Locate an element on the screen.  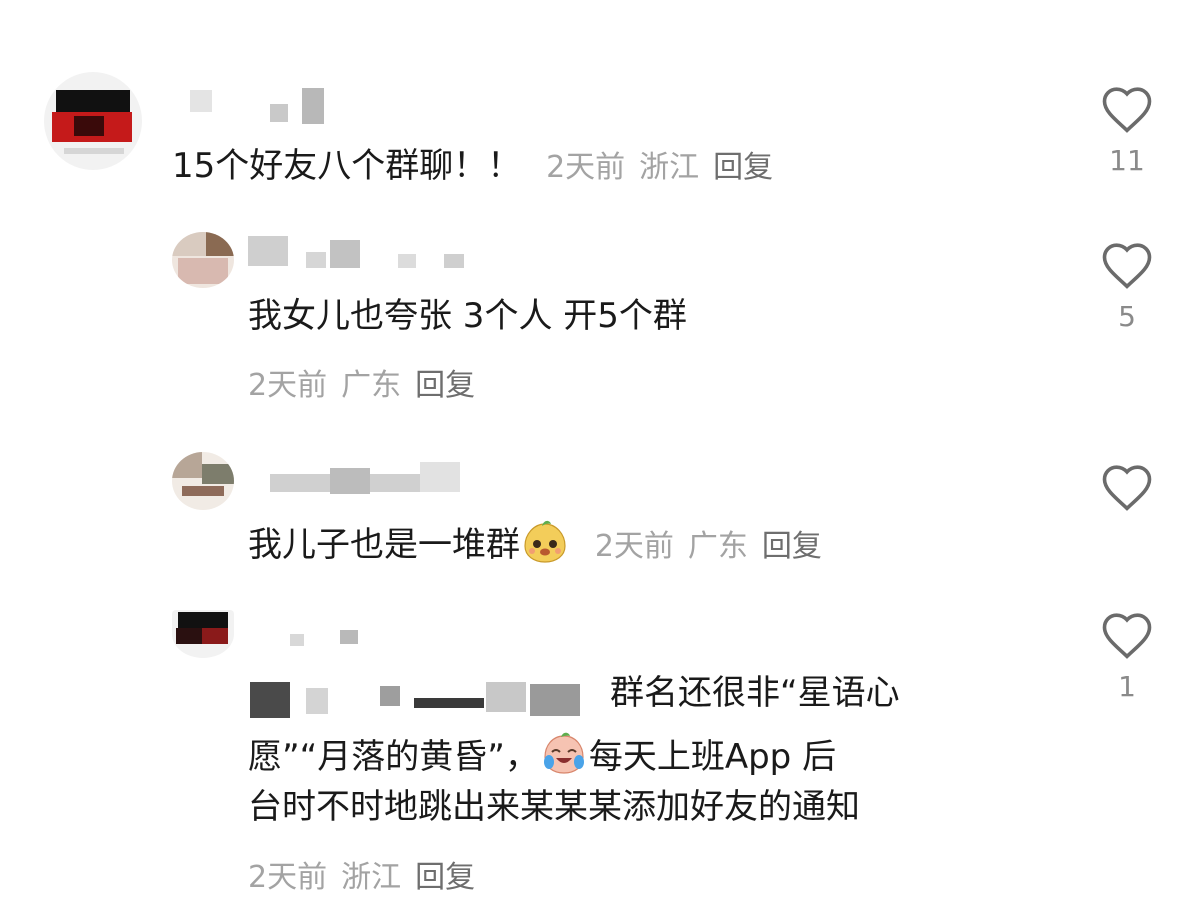
like-count: 5 is located at coordinates (1127, 316).